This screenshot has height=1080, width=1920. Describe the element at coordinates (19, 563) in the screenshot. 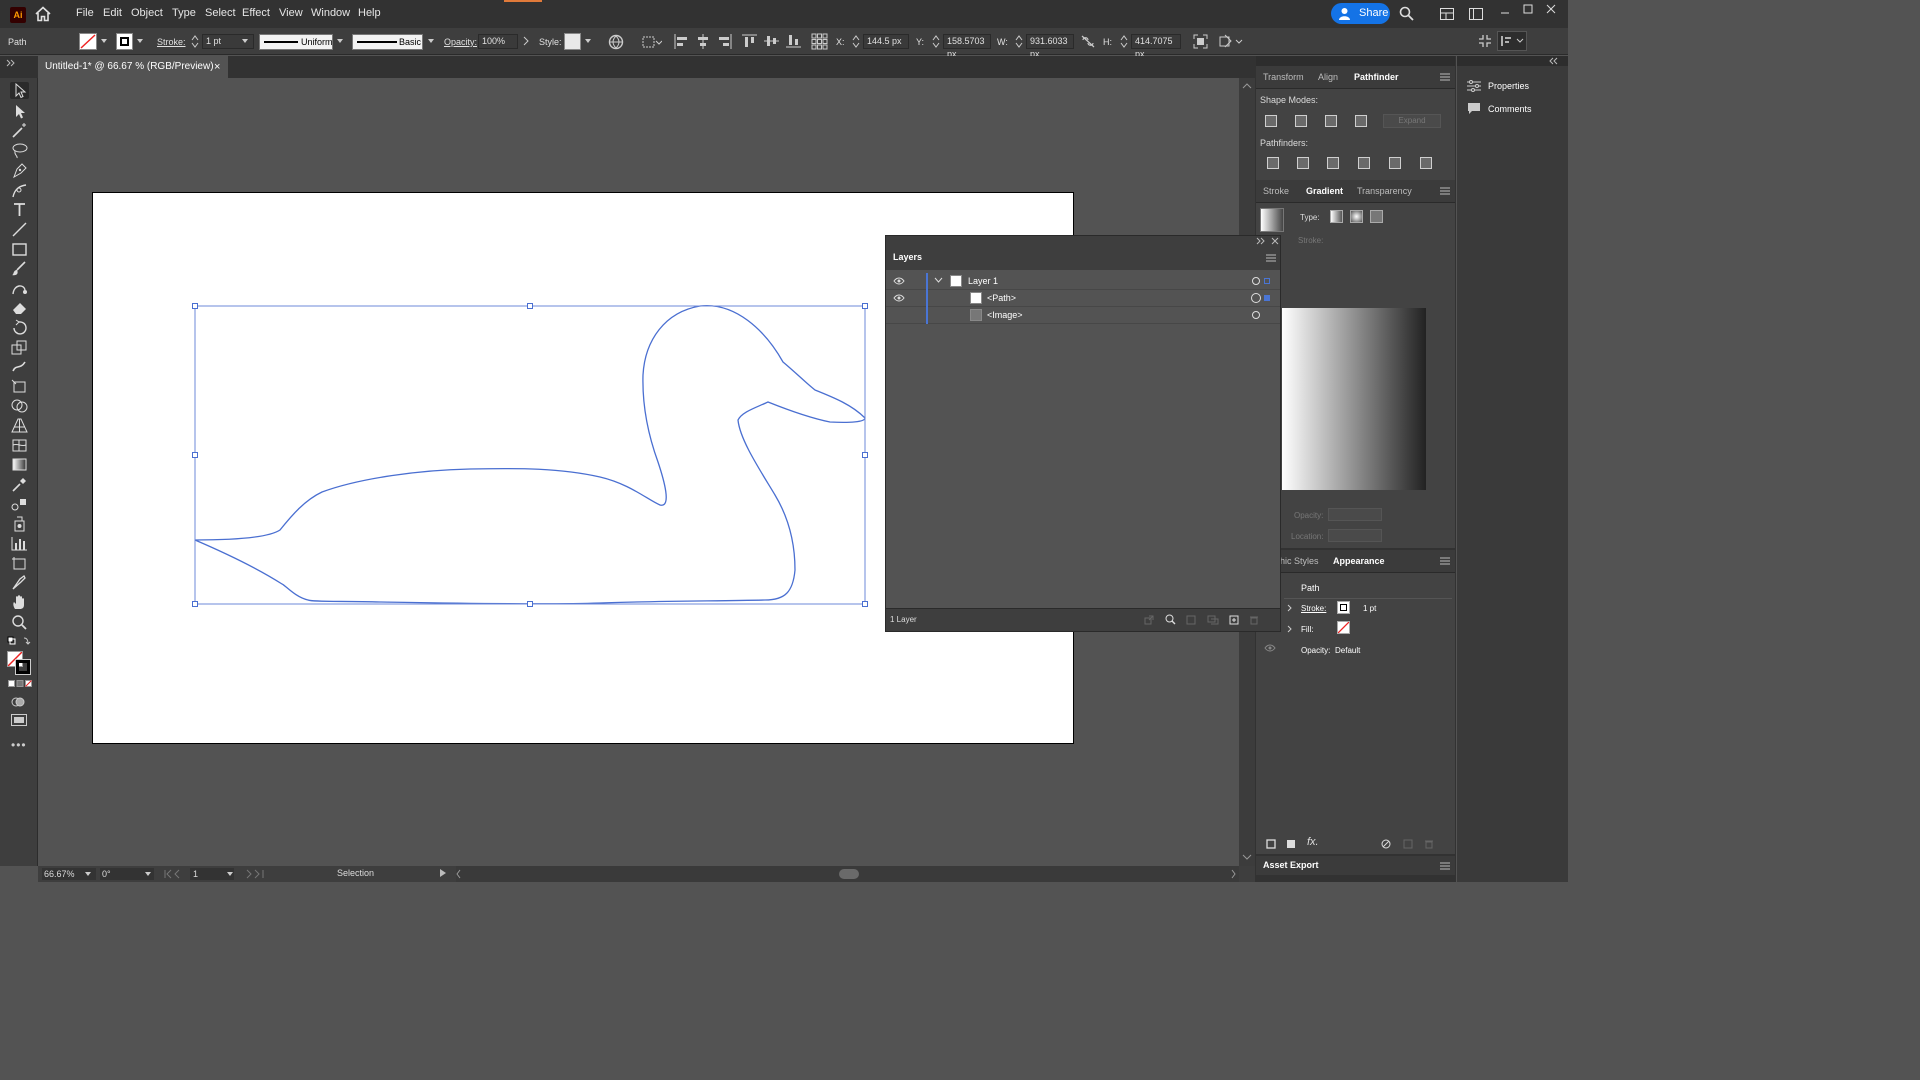

I see `artboard-tool-icon` at that location.